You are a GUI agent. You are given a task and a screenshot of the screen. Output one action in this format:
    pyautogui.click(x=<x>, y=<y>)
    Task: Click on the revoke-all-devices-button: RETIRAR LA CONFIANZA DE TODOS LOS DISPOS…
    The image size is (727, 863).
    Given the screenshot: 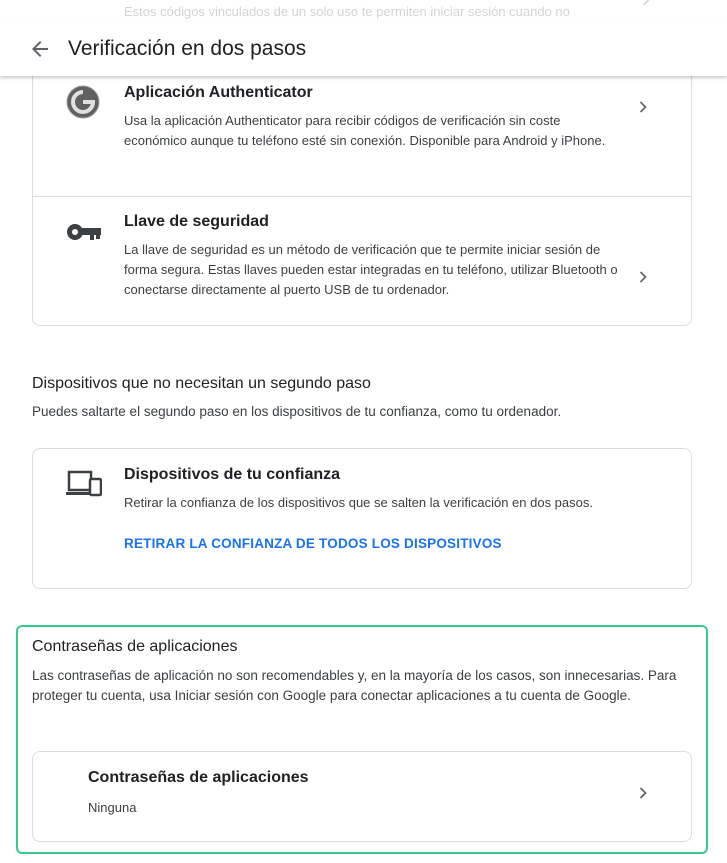 What is the action you would take?
    pyautogui.click(x=313, y=543)
    